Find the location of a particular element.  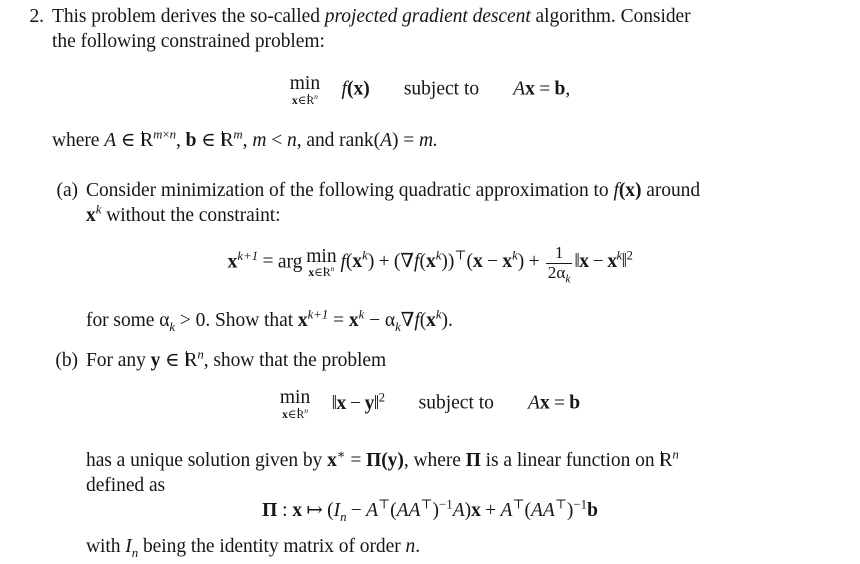

where-exp-mn: m×n is located at coordinates (164, 134).